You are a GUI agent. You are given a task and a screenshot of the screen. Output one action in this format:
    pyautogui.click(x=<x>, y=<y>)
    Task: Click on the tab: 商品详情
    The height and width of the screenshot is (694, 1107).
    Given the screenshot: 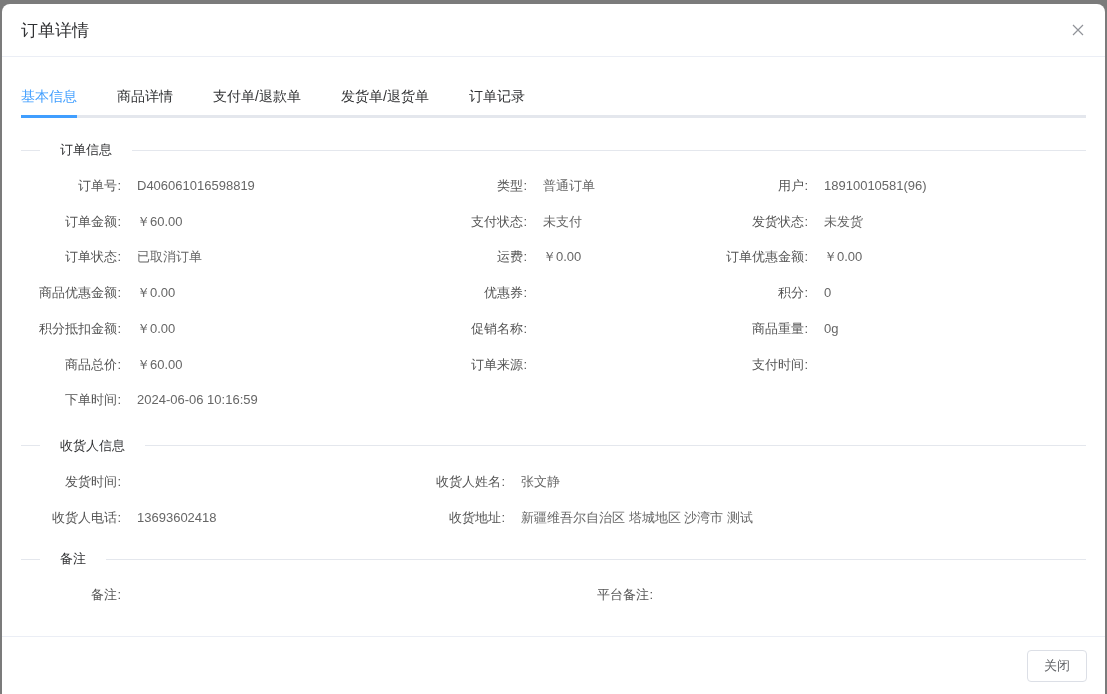 What is the action you would take?
    pyautogui.click(x=145, y=100)
    